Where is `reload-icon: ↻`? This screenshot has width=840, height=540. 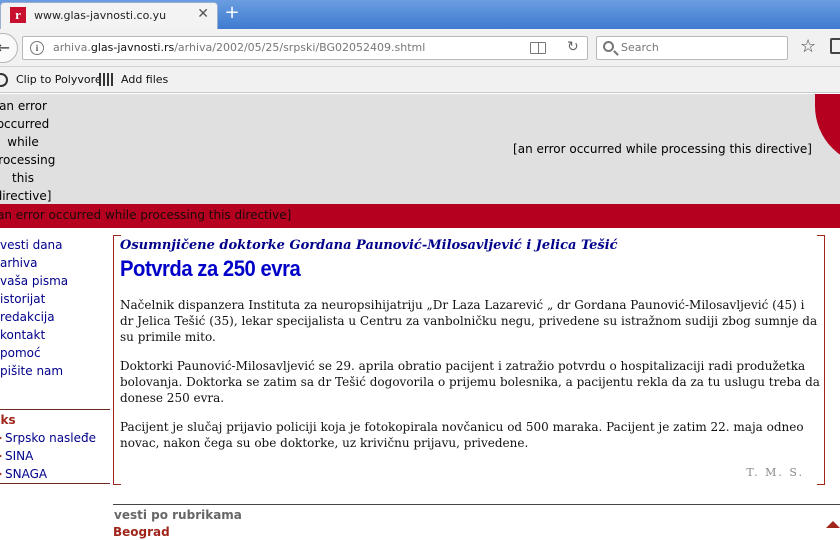
reload-icon: ↻ is located at coordinates (573, 47).